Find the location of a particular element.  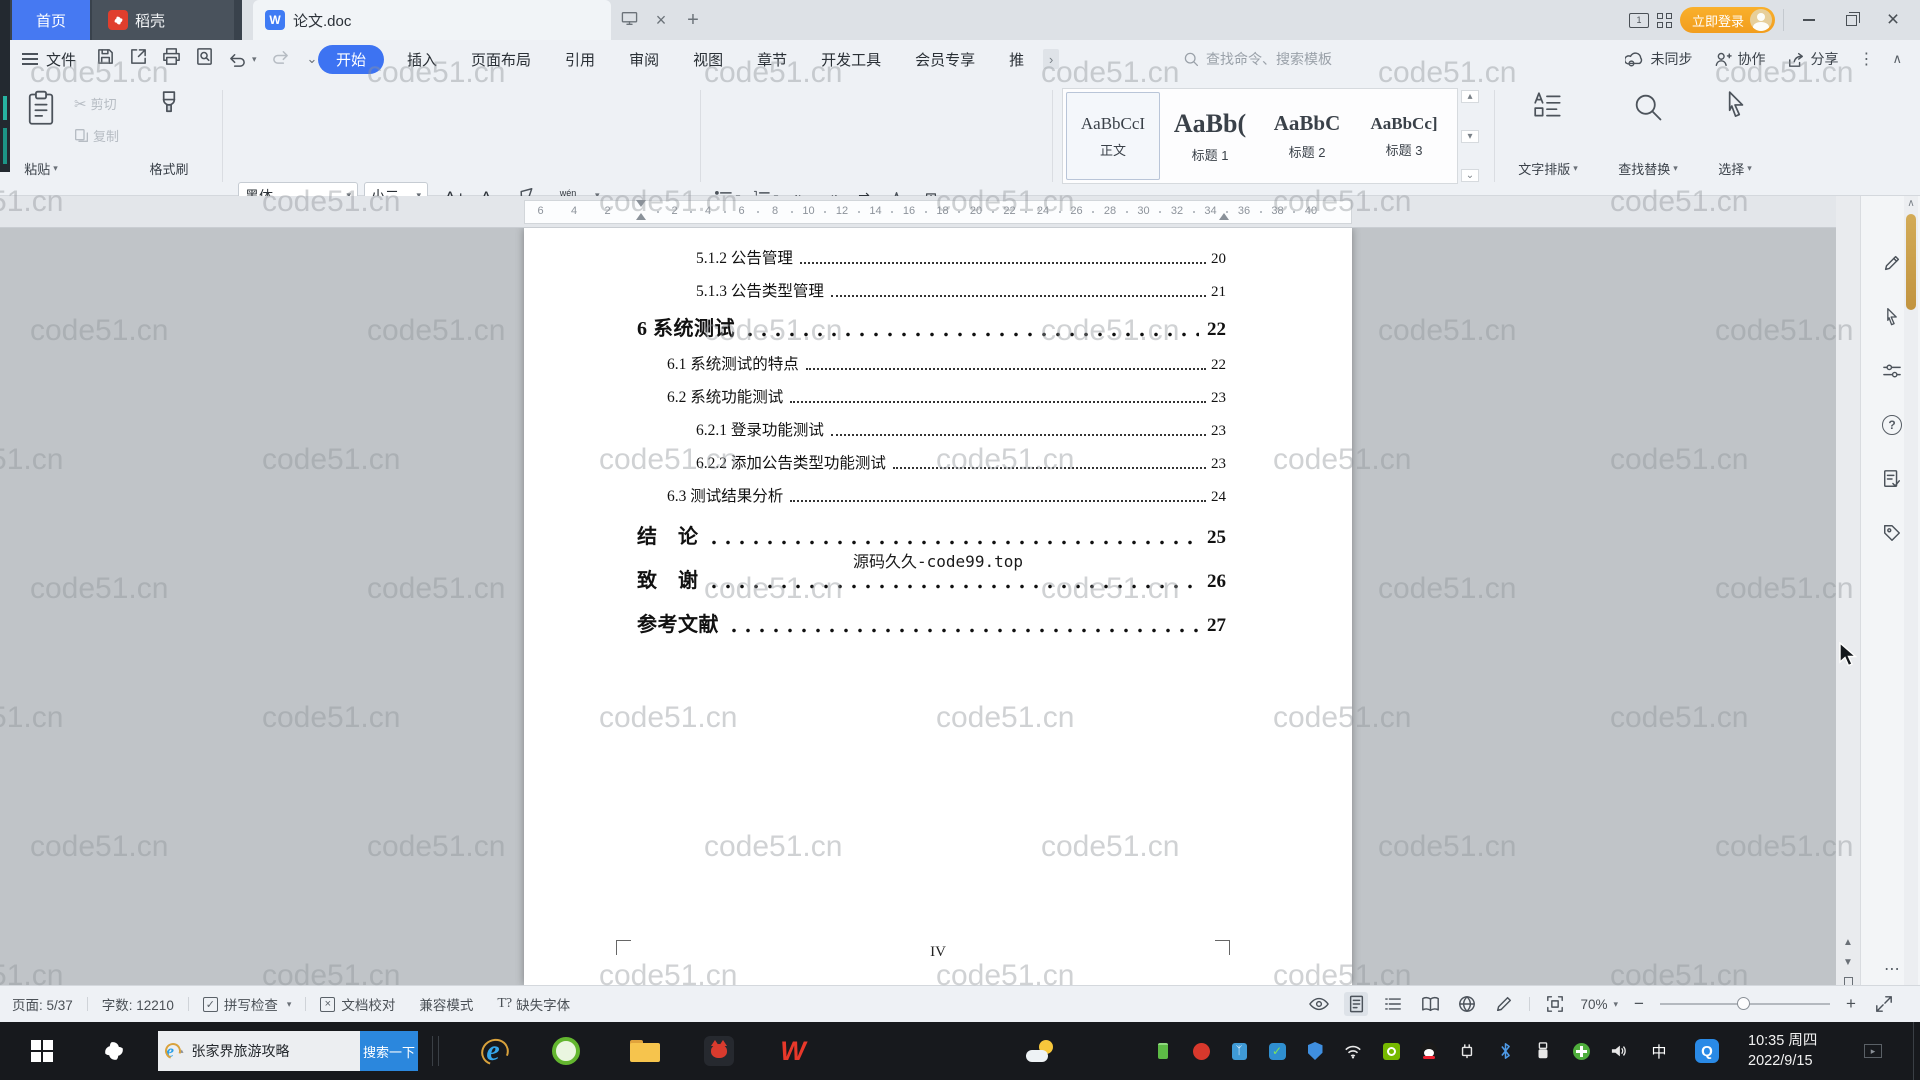

collapse-ribbon-icon: ∧ is located at coordinates (1897, 59).